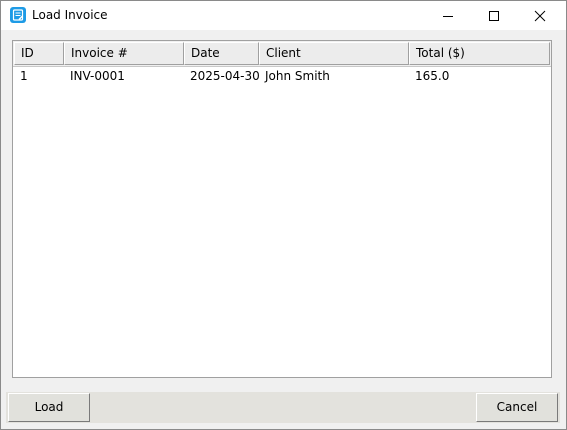  Describe the element at coordinates (283, 407) in the screenshot. I see `button-bar: Load Cancel` at that location.